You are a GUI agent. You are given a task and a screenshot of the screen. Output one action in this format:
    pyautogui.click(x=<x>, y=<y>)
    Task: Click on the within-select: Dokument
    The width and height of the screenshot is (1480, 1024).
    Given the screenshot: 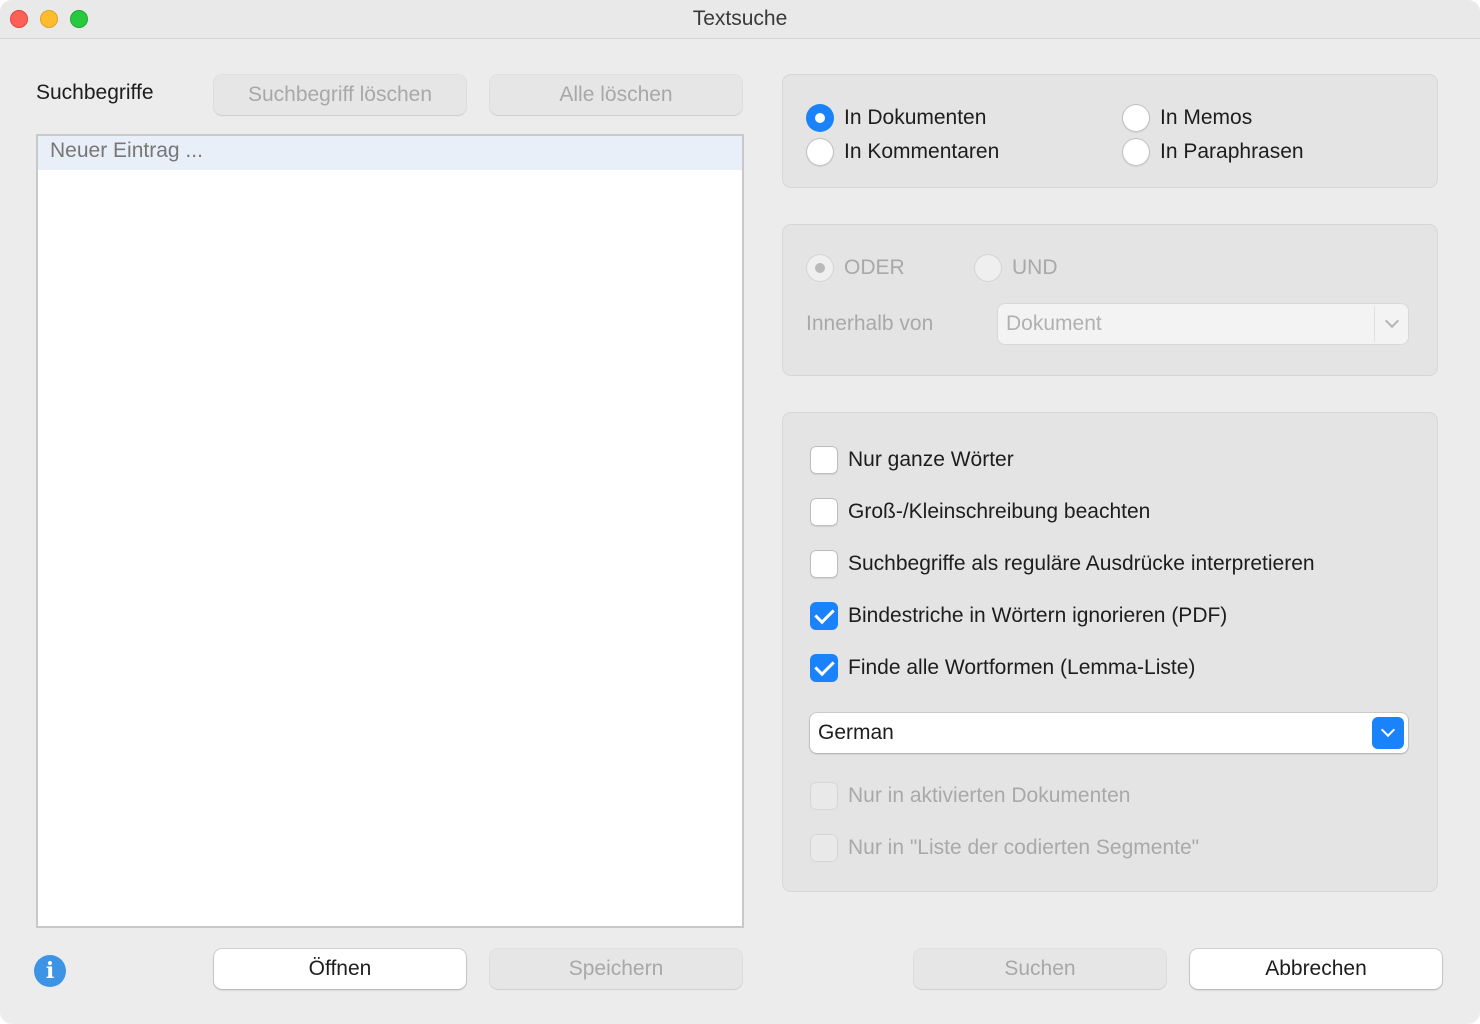 What is the action you would take?
    pyautogui.click(x=1203, y=324)
    